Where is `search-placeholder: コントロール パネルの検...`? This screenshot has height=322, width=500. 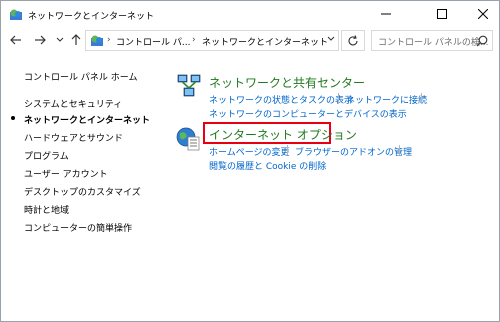 search-placeholder: コントロール パネルの検... is located at coordinates (433, 43).